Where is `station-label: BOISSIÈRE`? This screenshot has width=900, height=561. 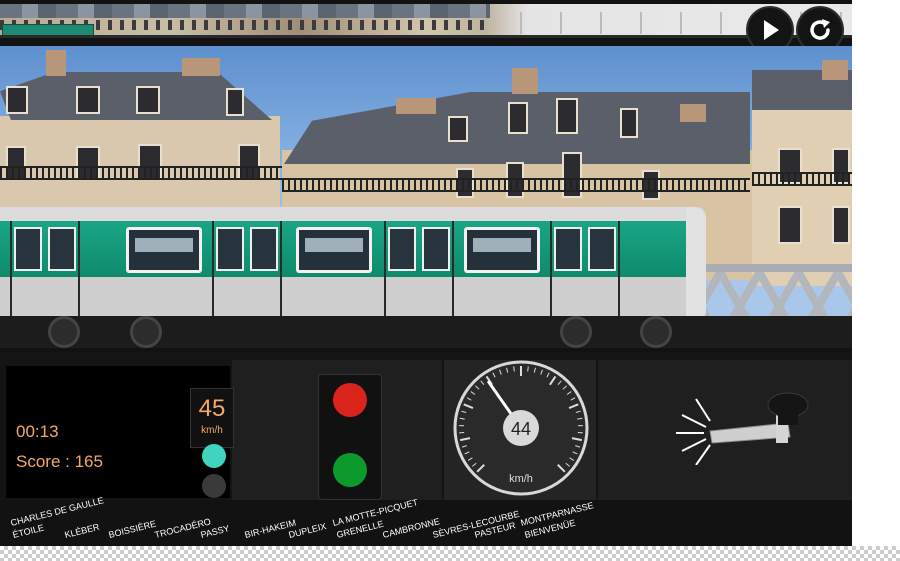 station-label: BOISSIÈRE is located at coordinates (132, 529).